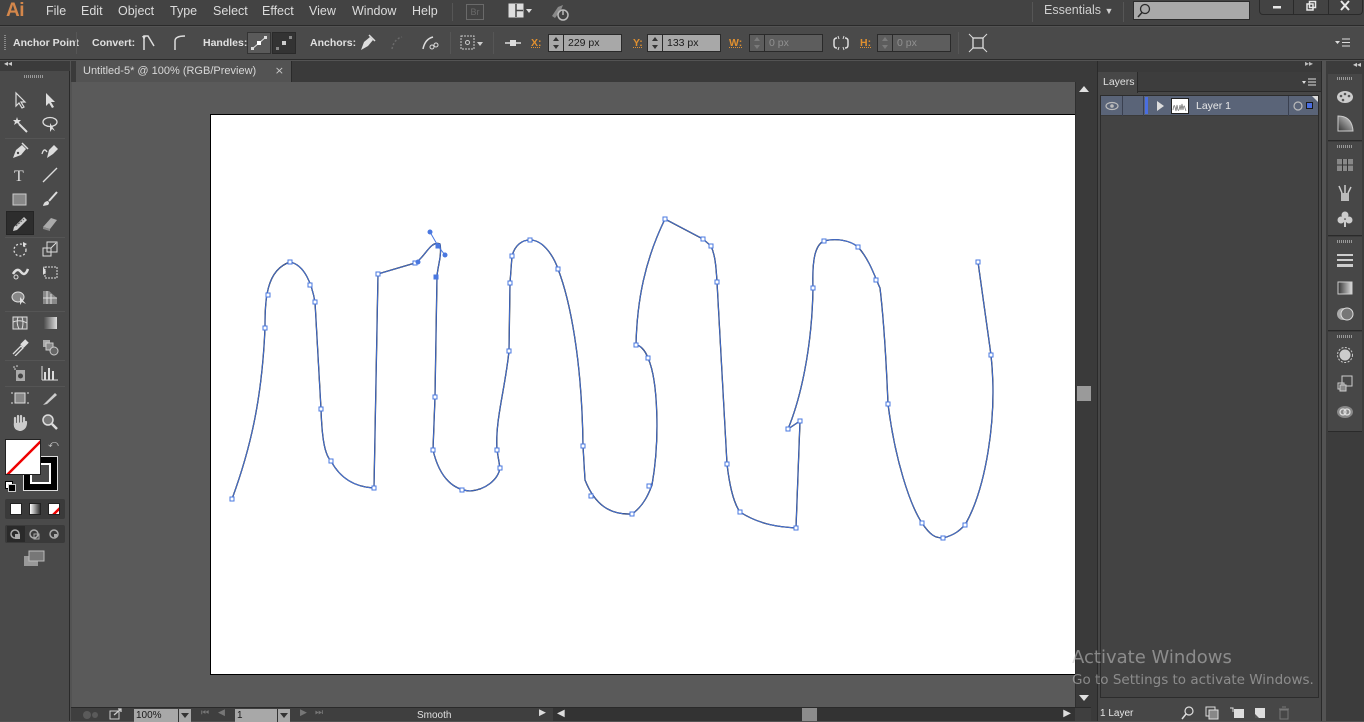  Describe the element at coordinates (284, 43) in the screenshot. I see `hide-handles-button` at that location.